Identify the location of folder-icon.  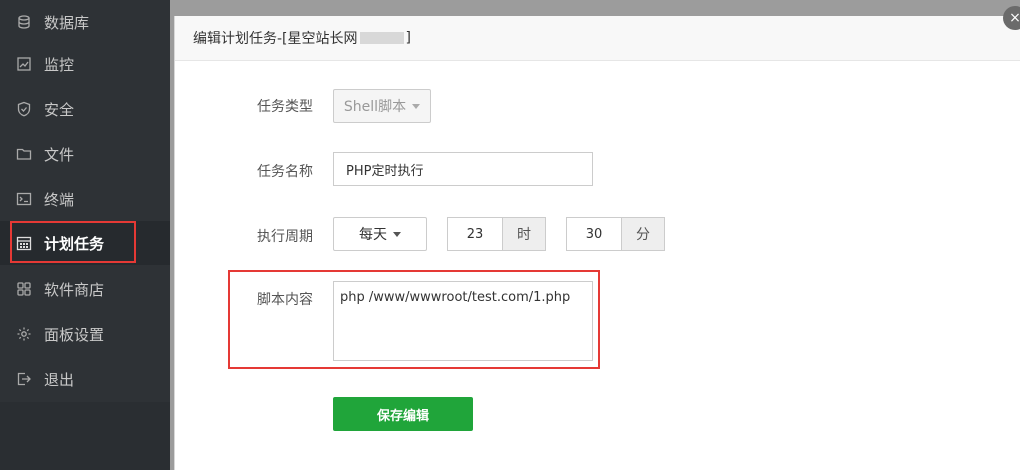
(24, 154).